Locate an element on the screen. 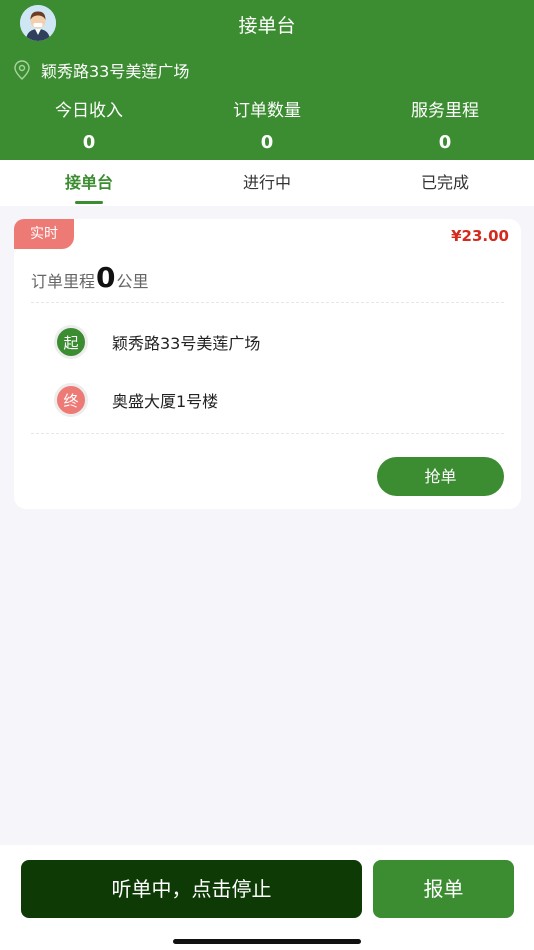  page-title: 接单台 is located at coordinates (267, 26).